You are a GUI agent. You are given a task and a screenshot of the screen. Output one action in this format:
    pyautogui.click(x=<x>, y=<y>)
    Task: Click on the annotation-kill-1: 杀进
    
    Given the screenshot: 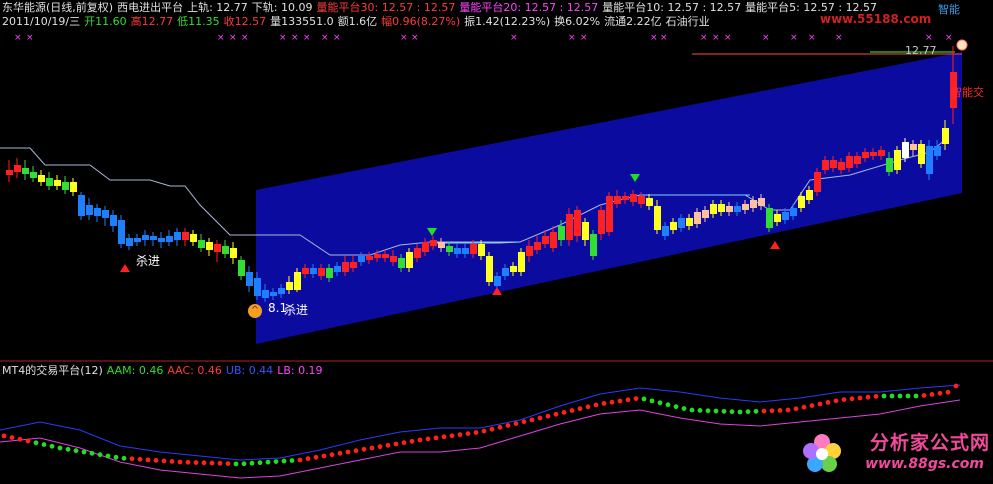 What is the action you would take?
    pyautogui.click(x=148, y=261)
    